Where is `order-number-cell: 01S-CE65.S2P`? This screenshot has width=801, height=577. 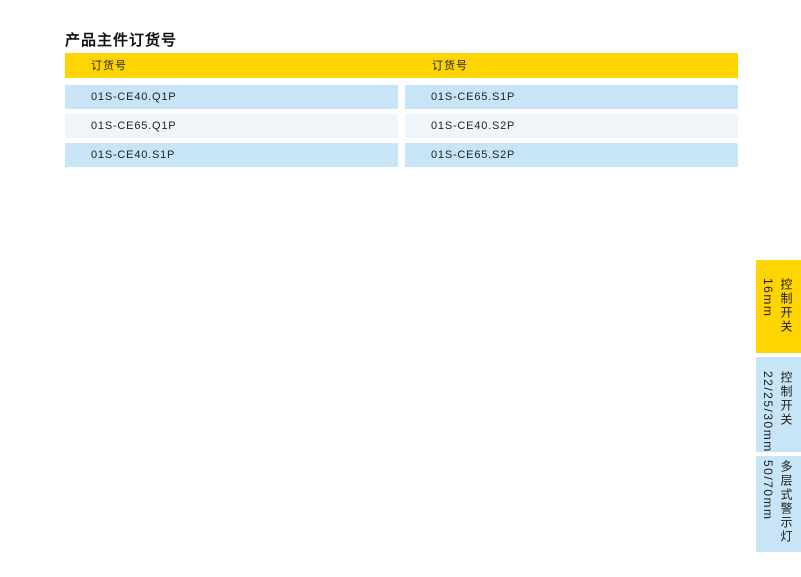
order-number-cell: 01S-CE65.S2P is located at coordinates (571, 155).